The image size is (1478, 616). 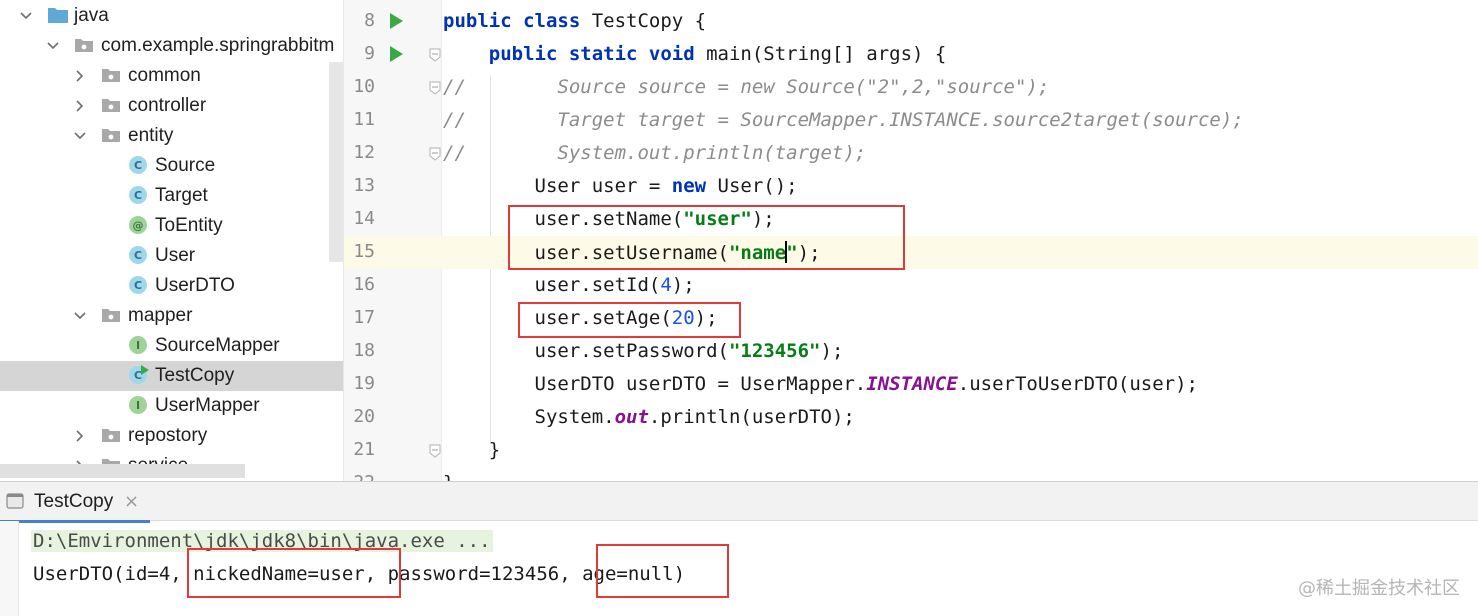 I want to click on tree-item-label: common, so click(x=164, y=75).